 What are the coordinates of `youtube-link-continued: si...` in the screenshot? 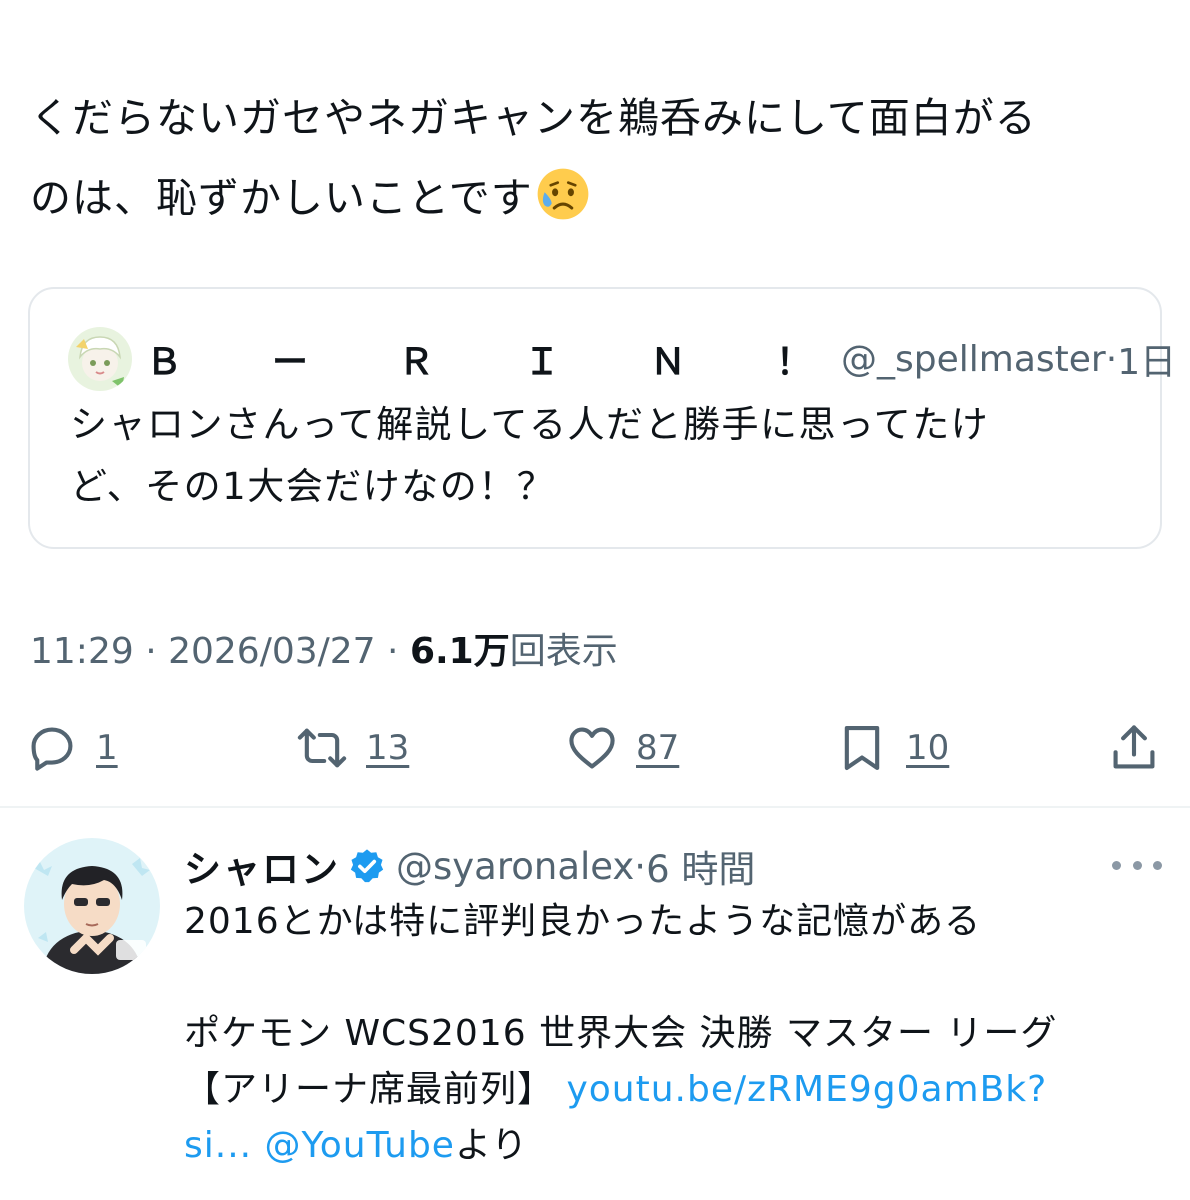 It's located at (218, 1145).